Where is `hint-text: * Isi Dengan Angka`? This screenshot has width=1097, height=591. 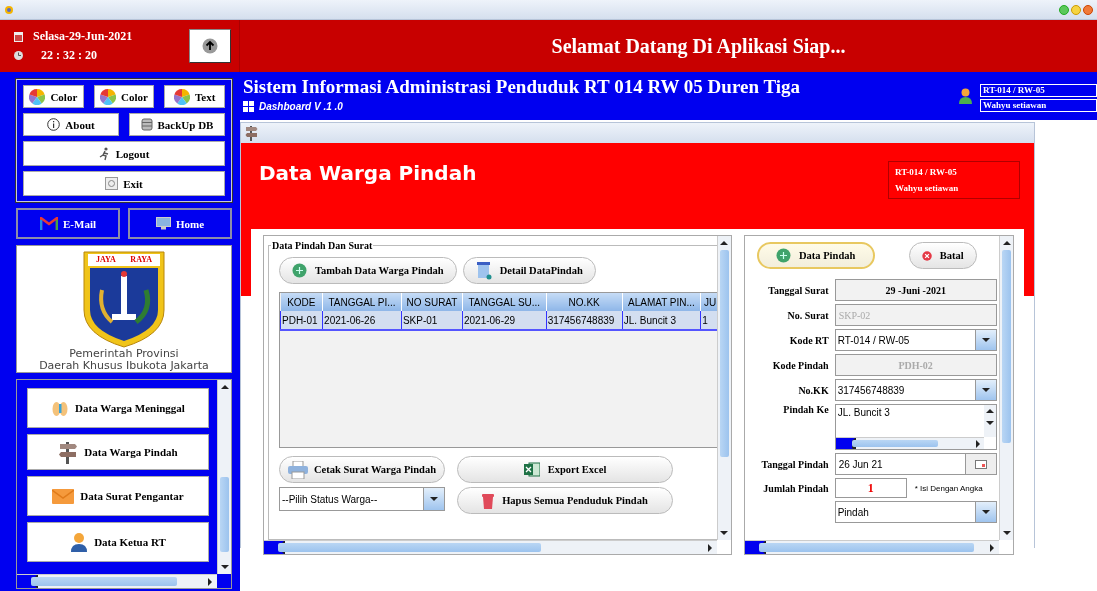
hint-text: * Isi Dengan Angka is located at coordinates (948, 488).